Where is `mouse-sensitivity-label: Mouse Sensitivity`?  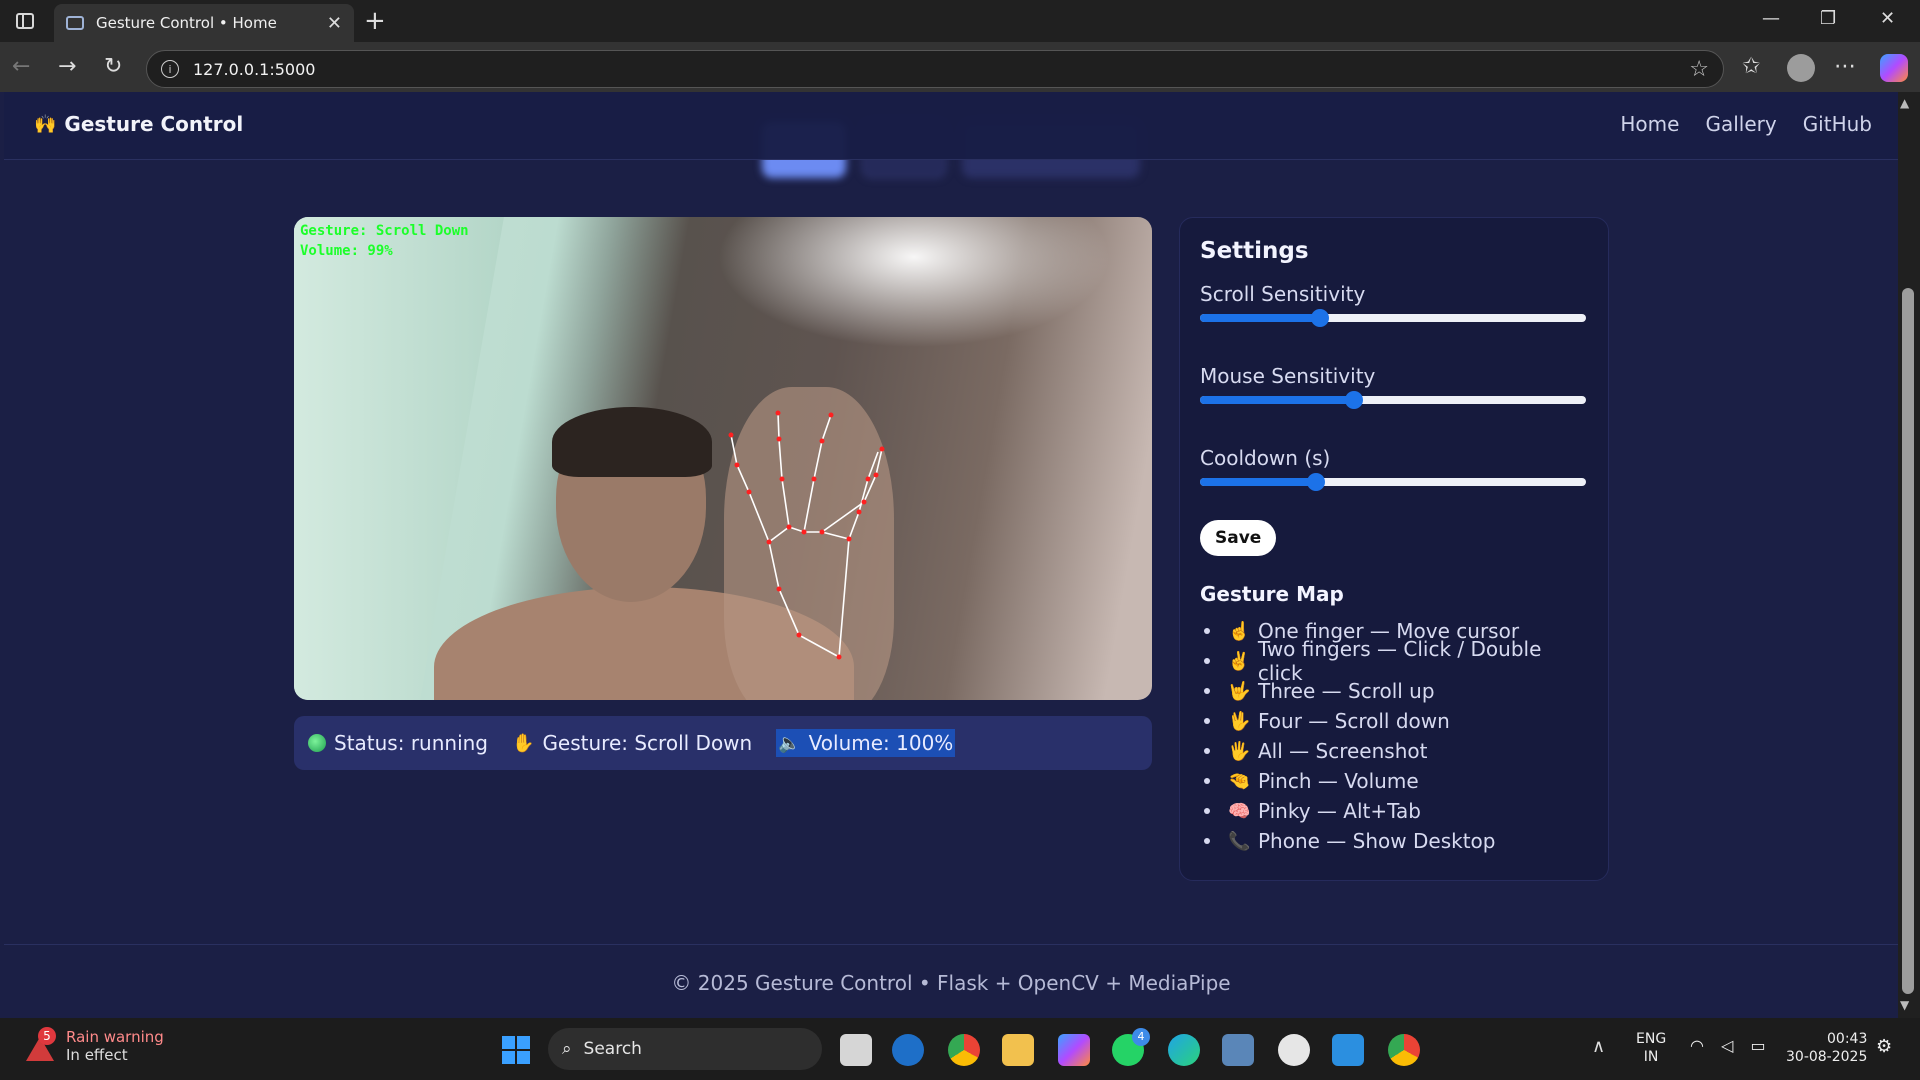
mouse-sensitivity-label: Mouse Sensitivity is located at coordinates (1288, 376).